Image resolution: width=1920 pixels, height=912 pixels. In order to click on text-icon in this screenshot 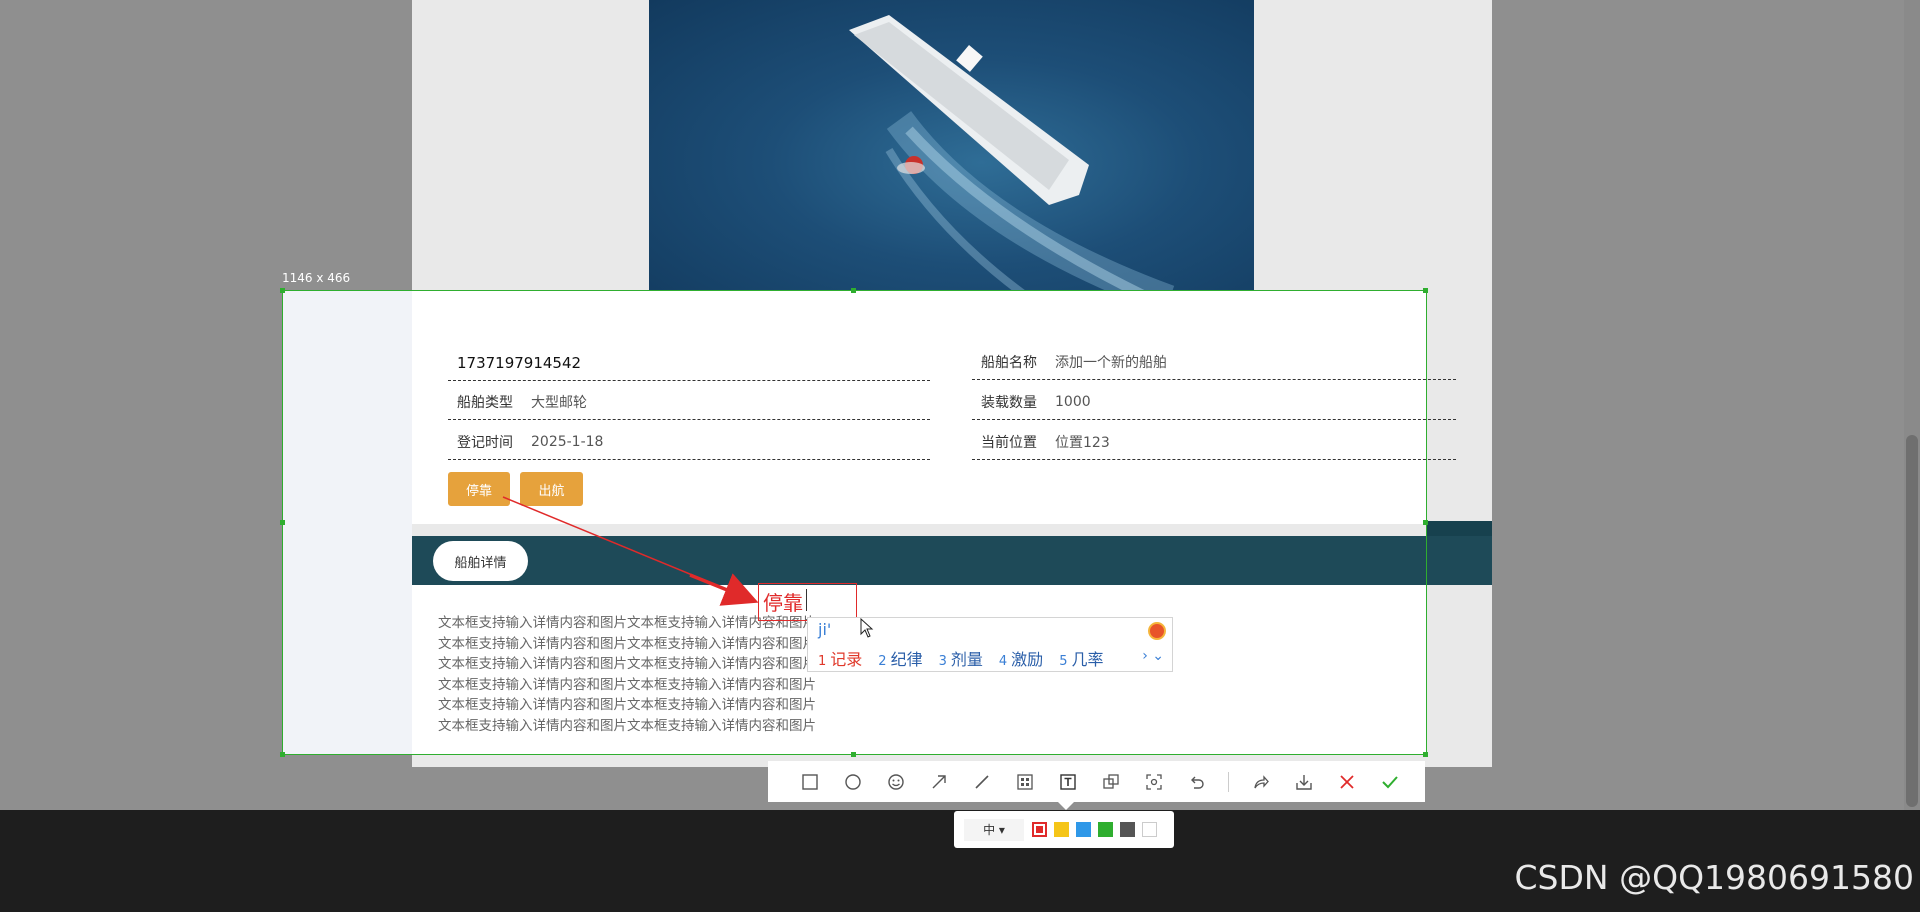, I will do `click(1067, 781)`.